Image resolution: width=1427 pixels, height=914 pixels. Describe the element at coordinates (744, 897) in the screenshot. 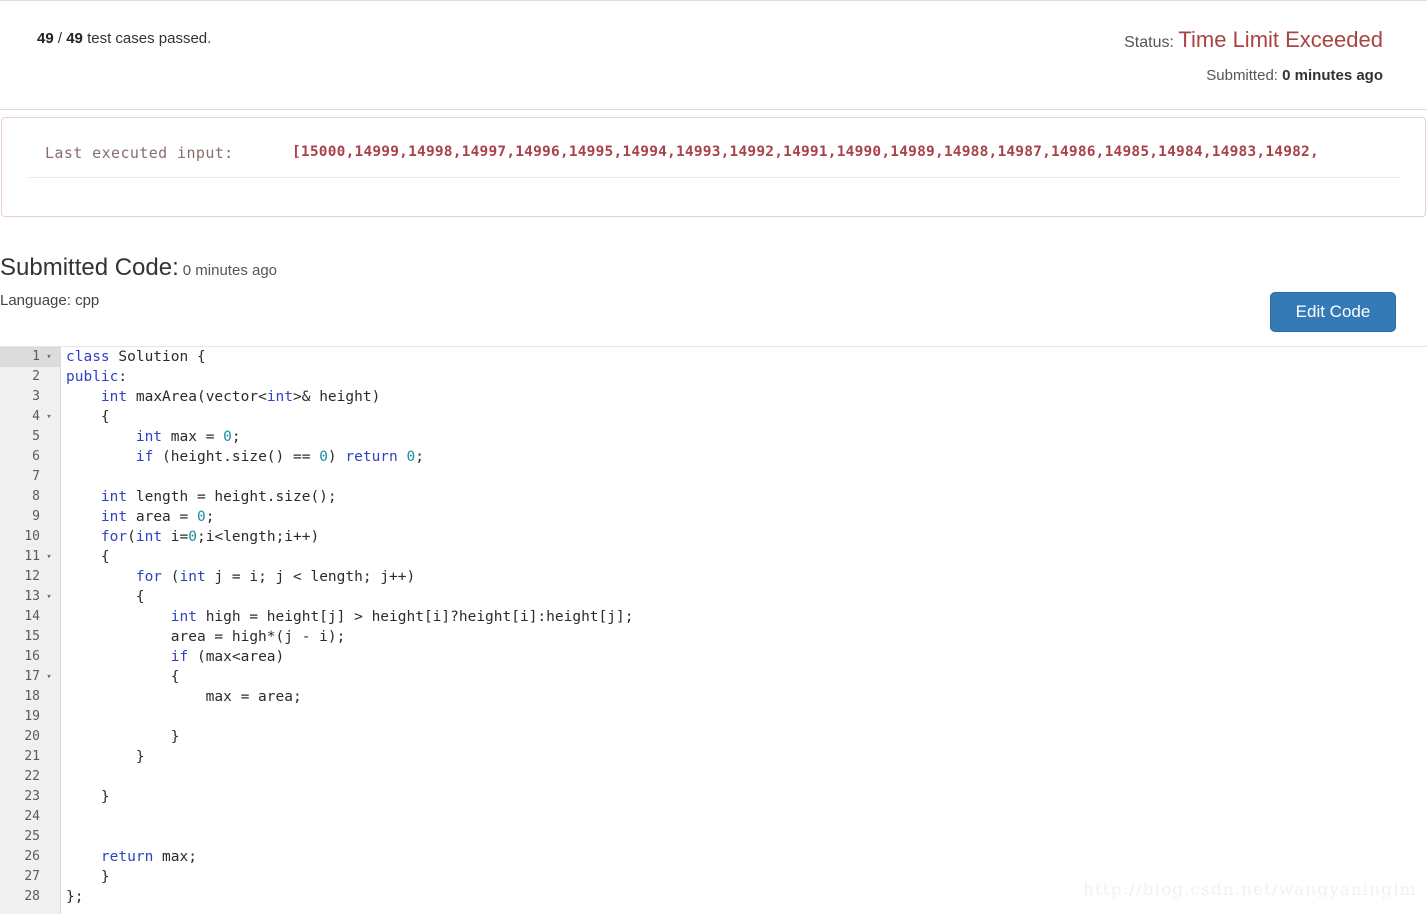

I see `code-line: };` at that location.